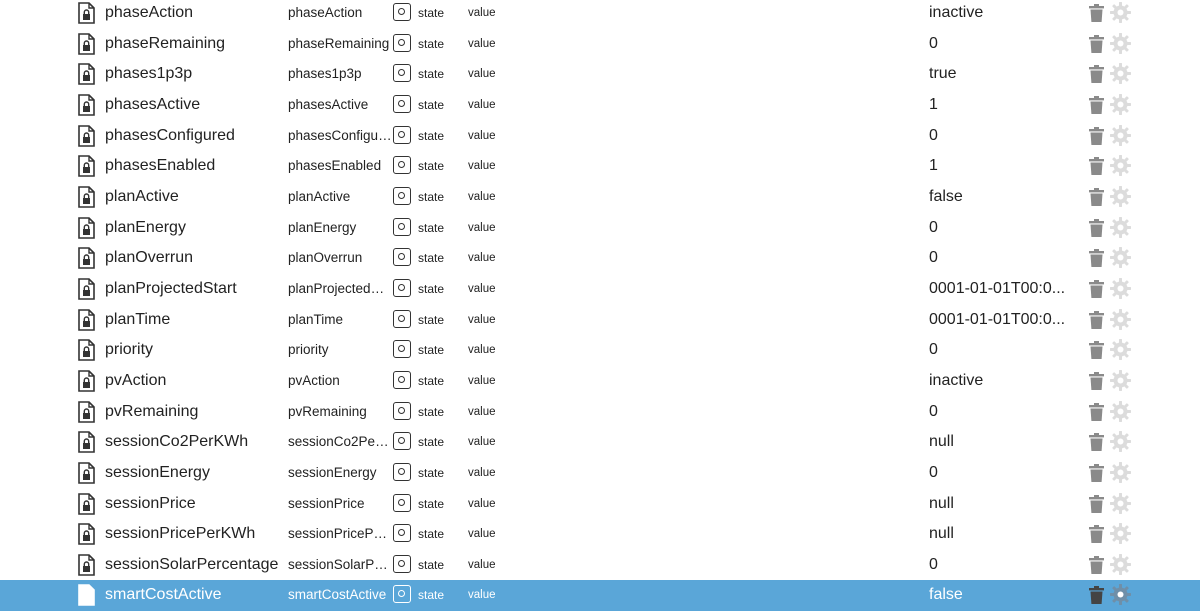  What do you see at coordinates (600, 381) in the screenshot?
I see `table-row: pvAction pvAction state value inactive` at bounding box center [600, 381].